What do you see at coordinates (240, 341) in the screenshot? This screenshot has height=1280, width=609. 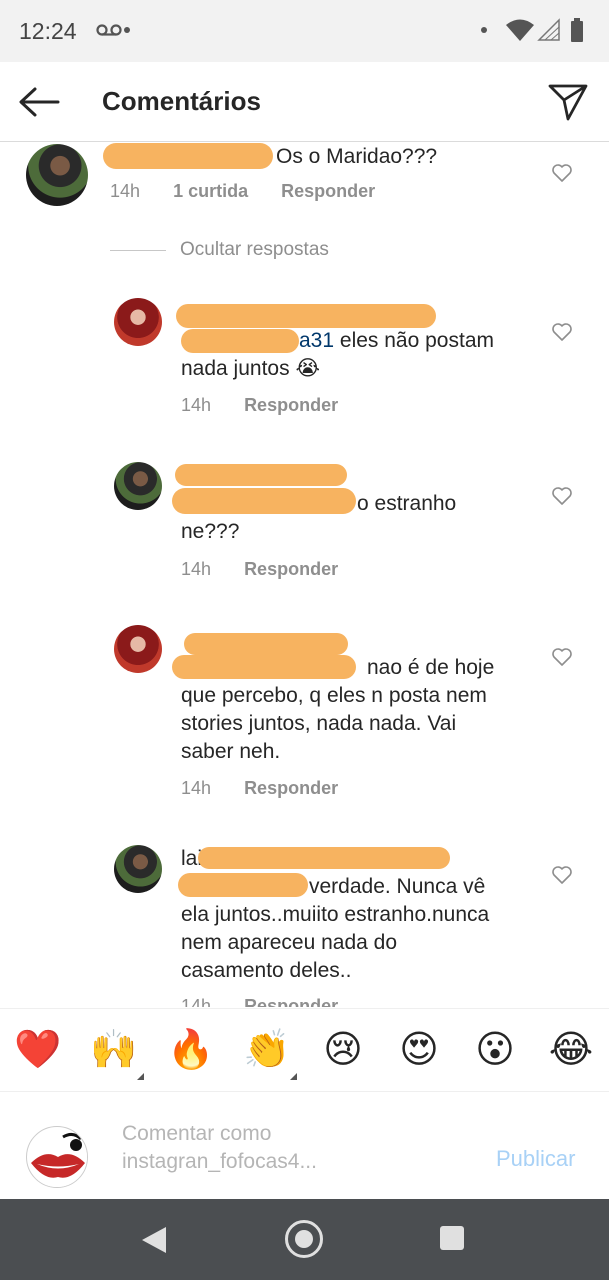 I see `redacted-mention` at bounding box center [240, 341].